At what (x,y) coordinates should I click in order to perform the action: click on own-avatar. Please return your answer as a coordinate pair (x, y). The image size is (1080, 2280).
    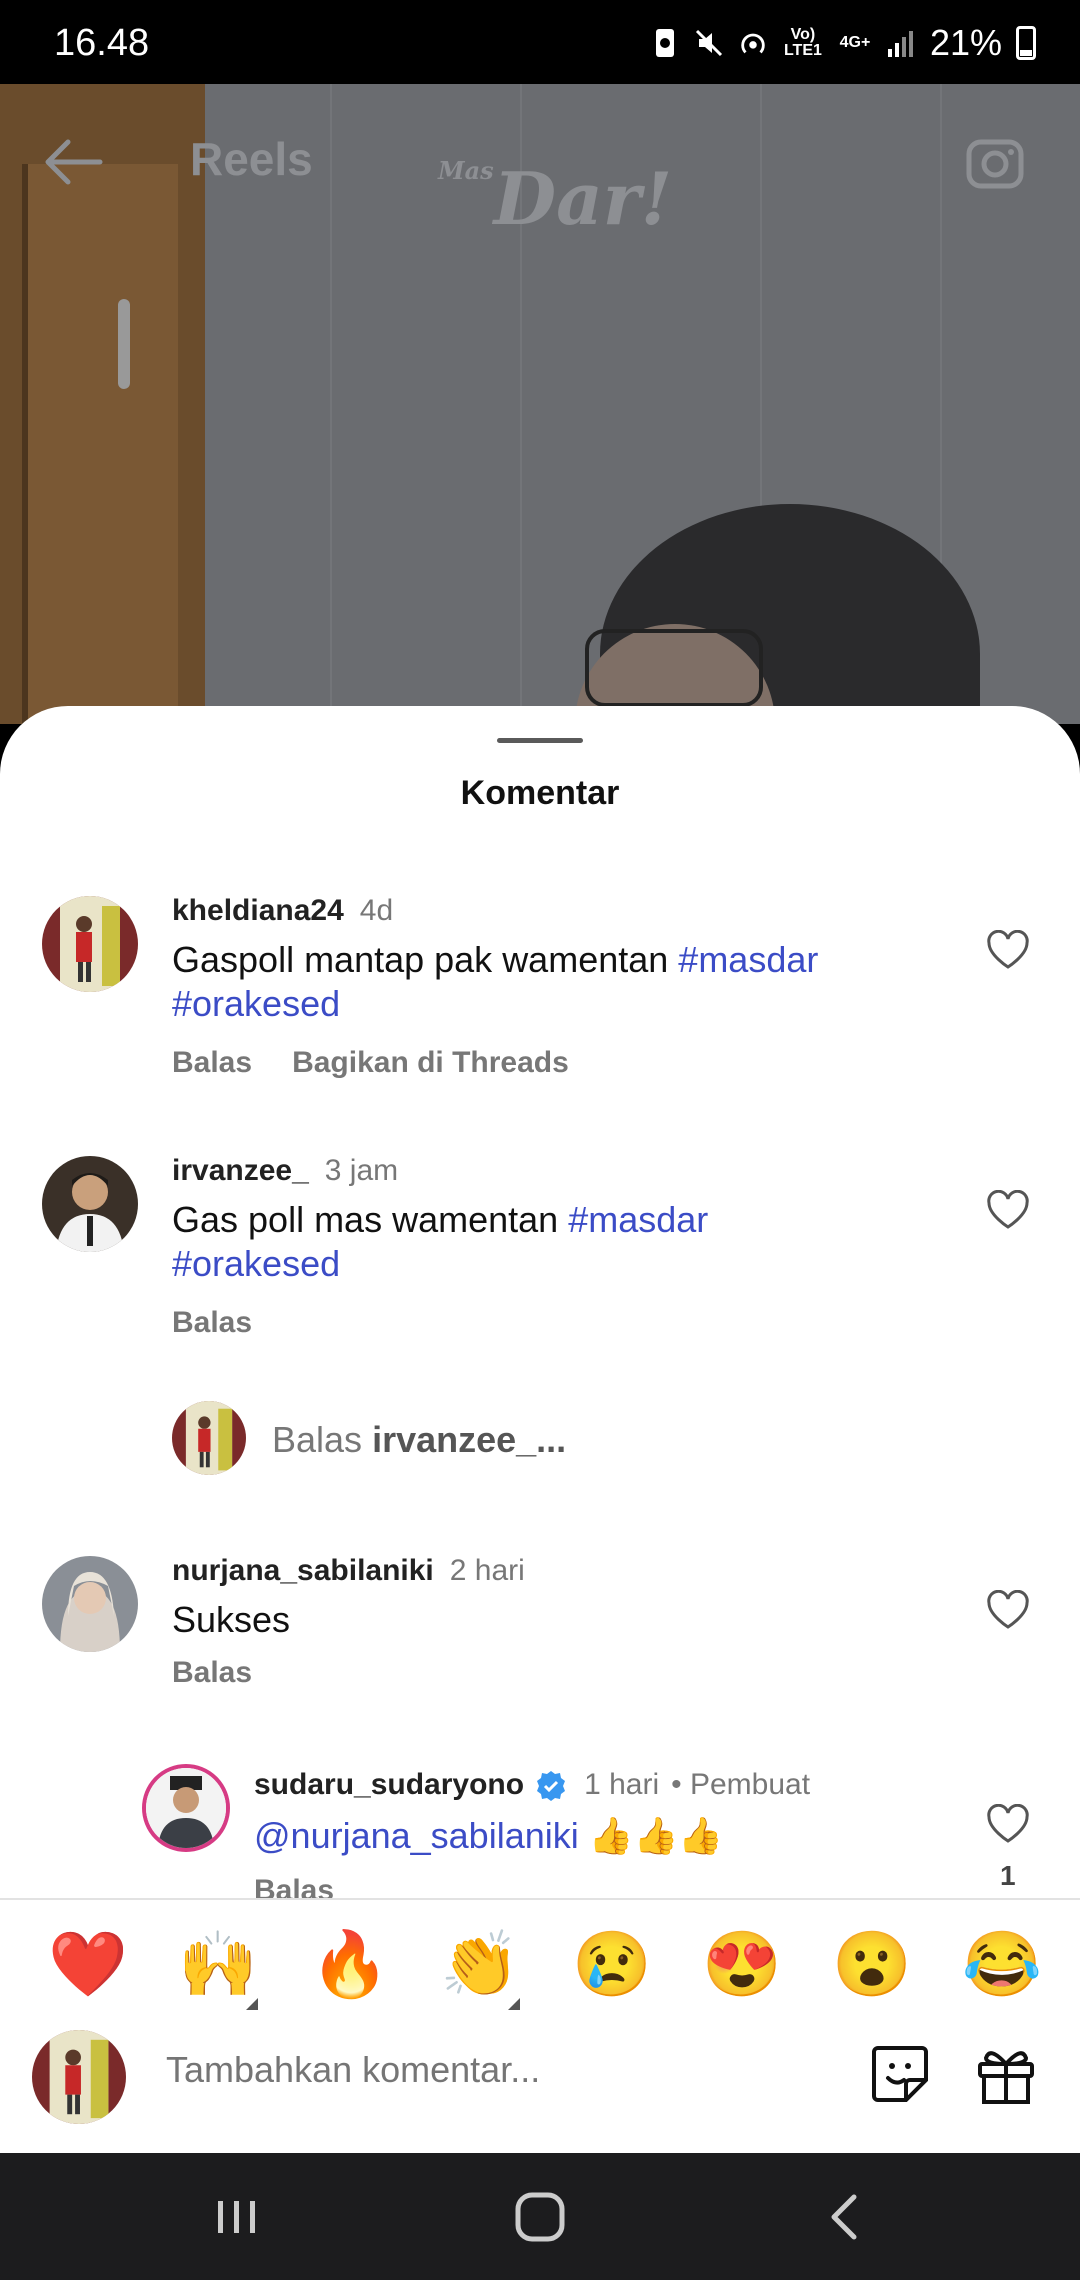
    Looking at the image, I should click on (79, 2077).